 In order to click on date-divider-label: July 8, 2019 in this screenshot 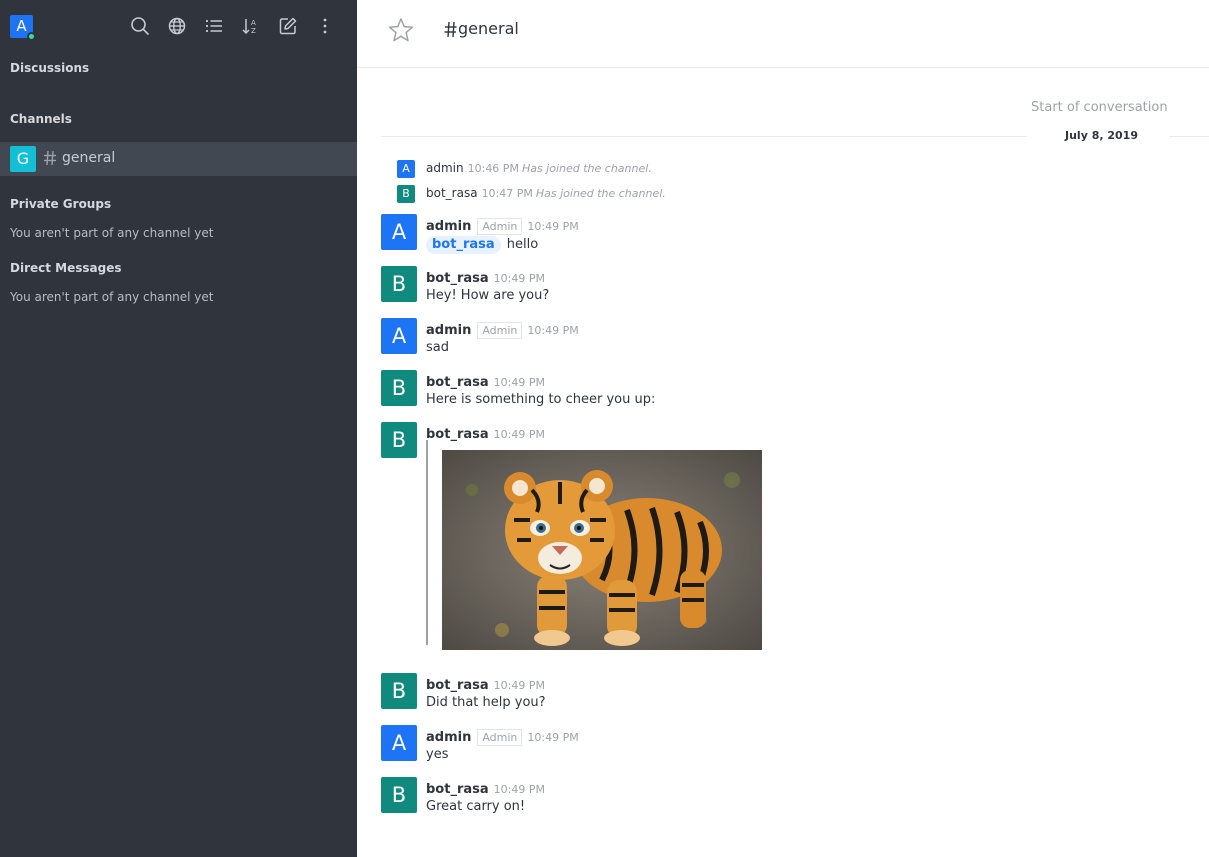, I will do `click(1101, 135)`.